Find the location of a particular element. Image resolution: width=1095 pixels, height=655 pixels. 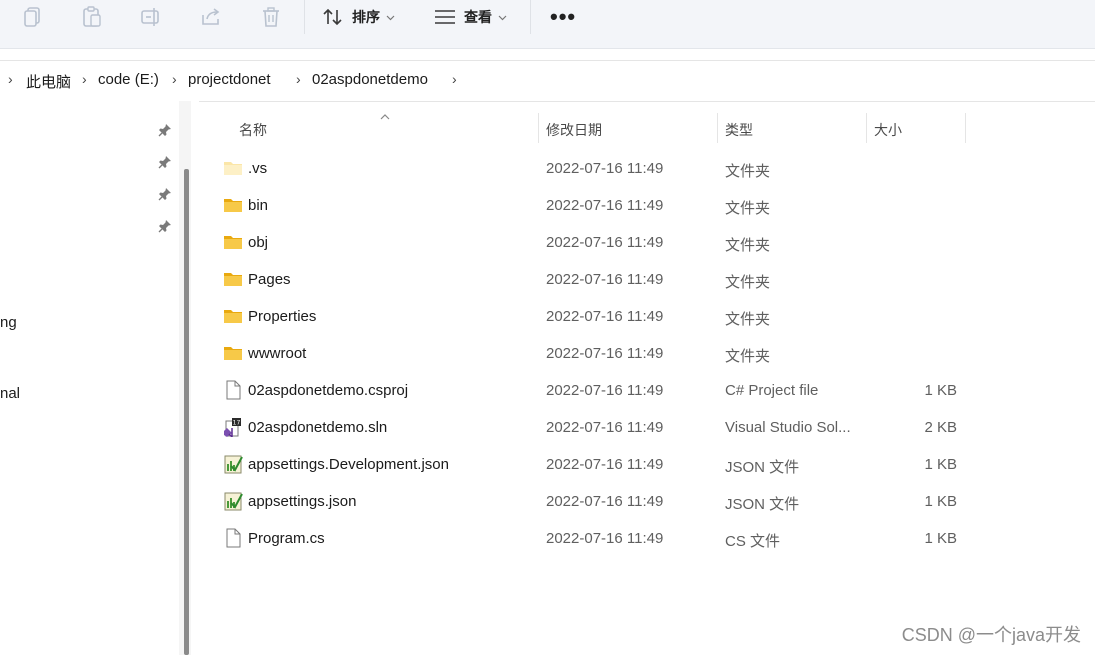

sort-ascending-icon is located at coordinates (385, 116).